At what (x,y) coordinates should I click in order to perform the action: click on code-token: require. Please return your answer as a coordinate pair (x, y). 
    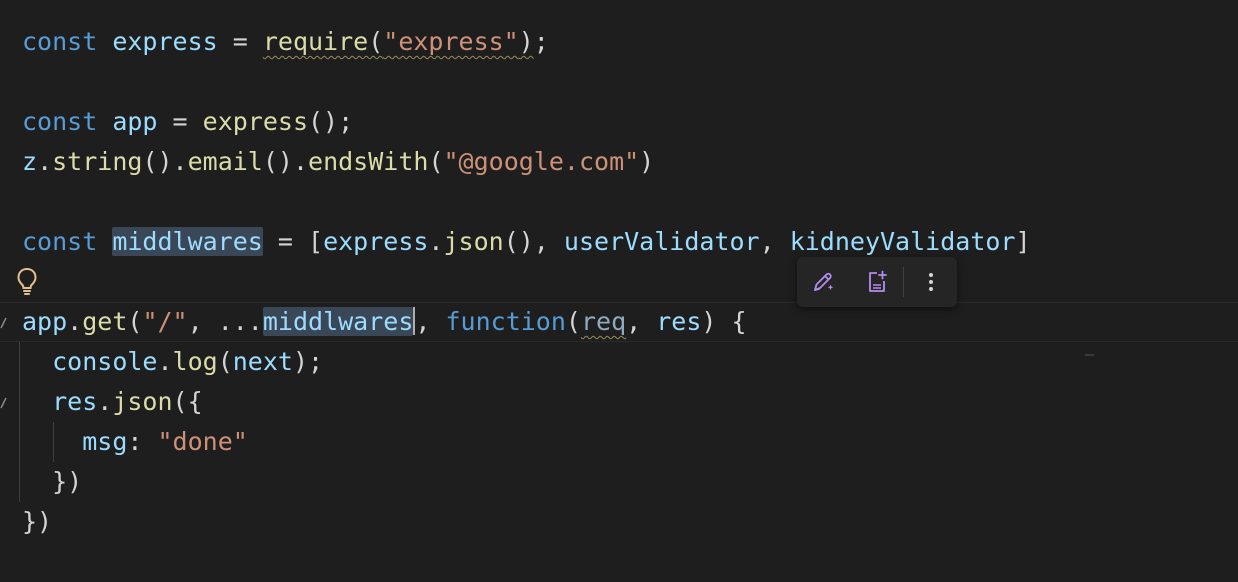
    Looking at the image, I should click on (315, 41).